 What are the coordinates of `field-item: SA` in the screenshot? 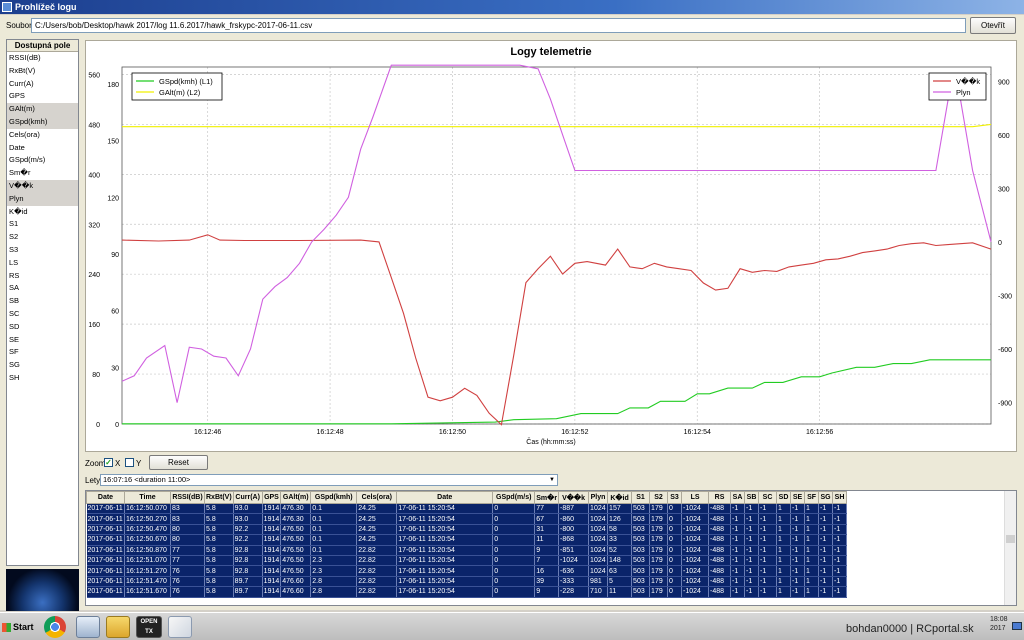 It's located at (42, 288).